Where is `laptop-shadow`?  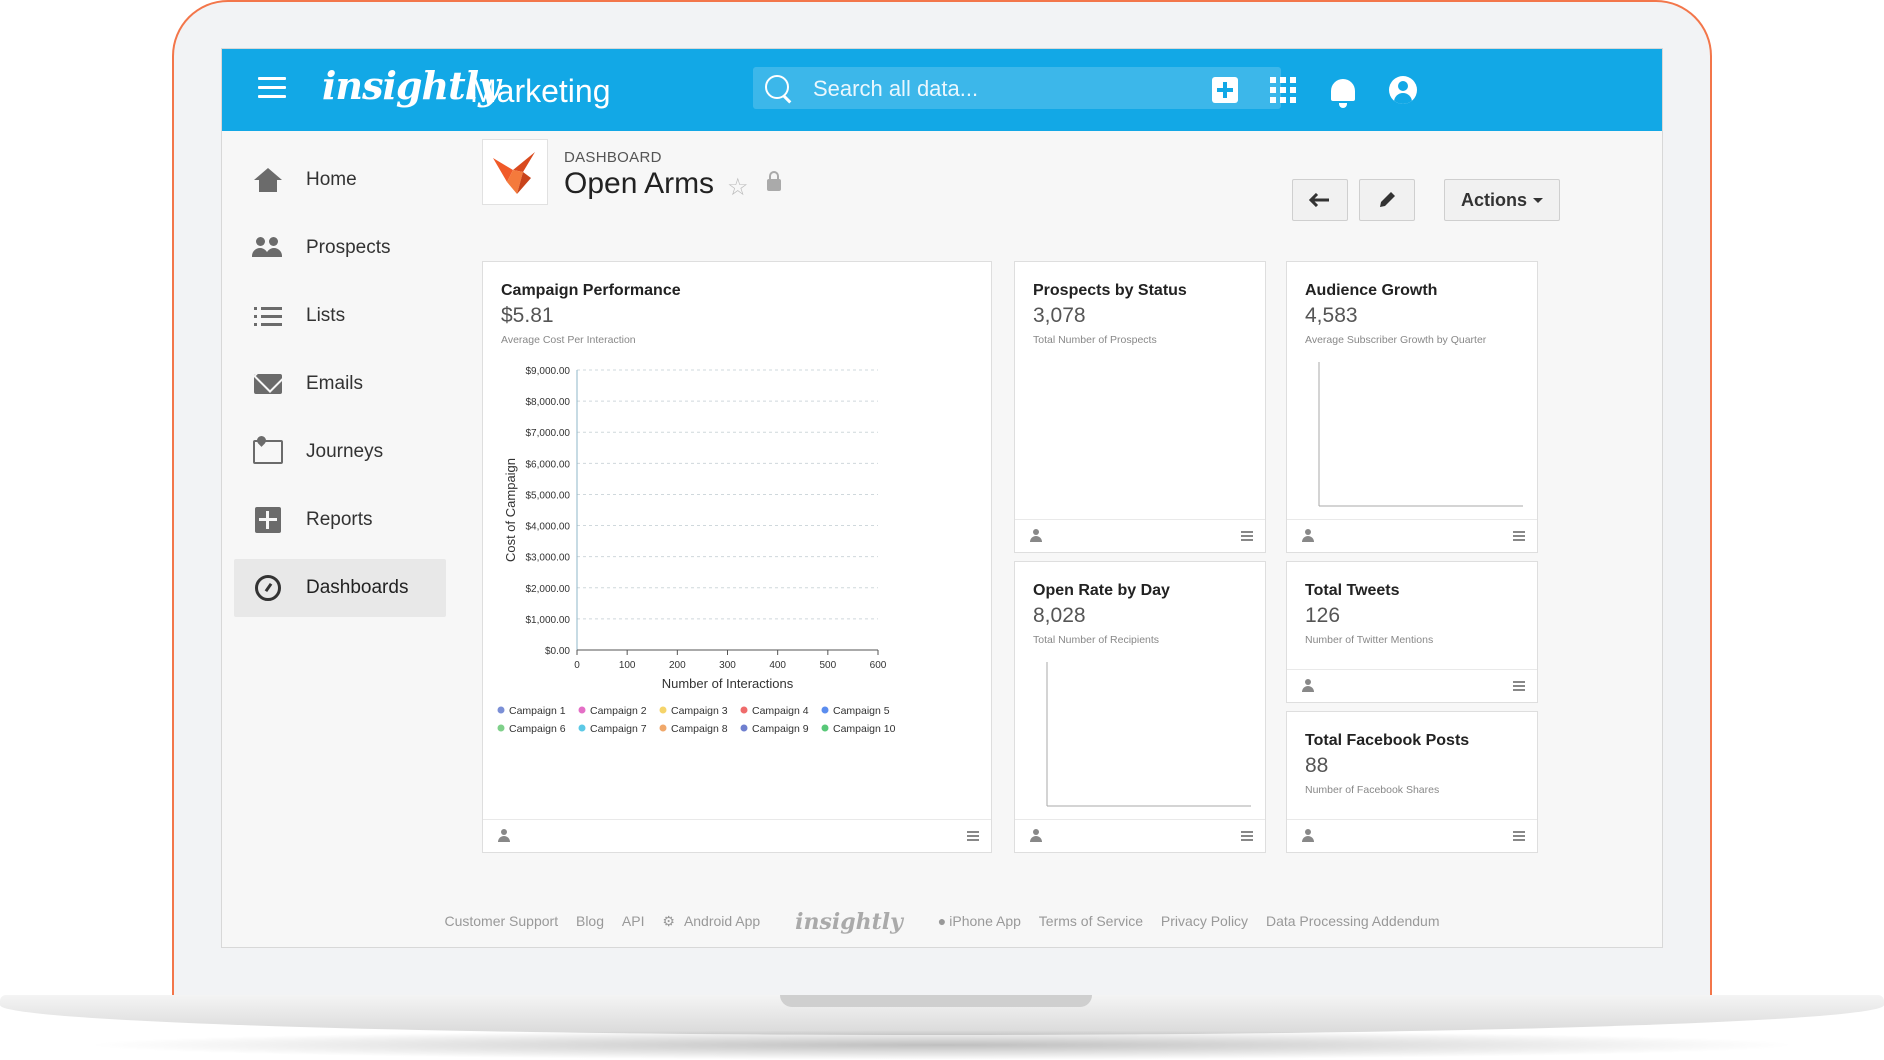
laptop-shadow is located at coordinates (942, 1045).